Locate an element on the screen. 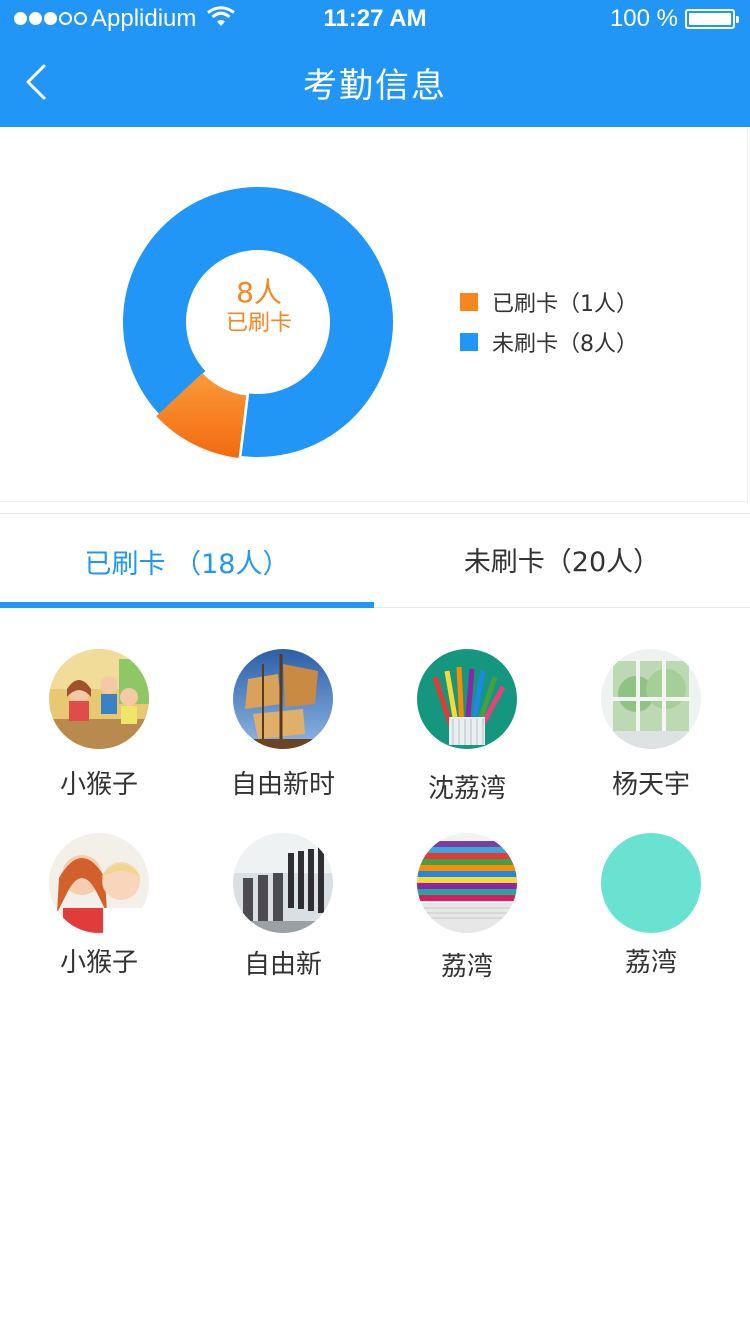 This screenshot has width=750, height=1334. sailing-ship-avatar is located at coordinates (283, 699).